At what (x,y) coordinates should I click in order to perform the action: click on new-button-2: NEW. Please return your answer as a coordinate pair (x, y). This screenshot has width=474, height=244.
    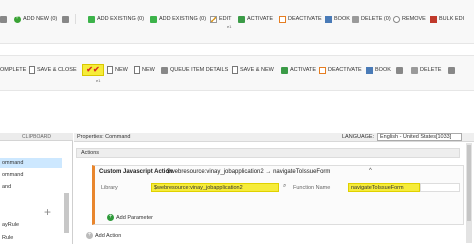
    Looking at the image, I should click on (144, 70).